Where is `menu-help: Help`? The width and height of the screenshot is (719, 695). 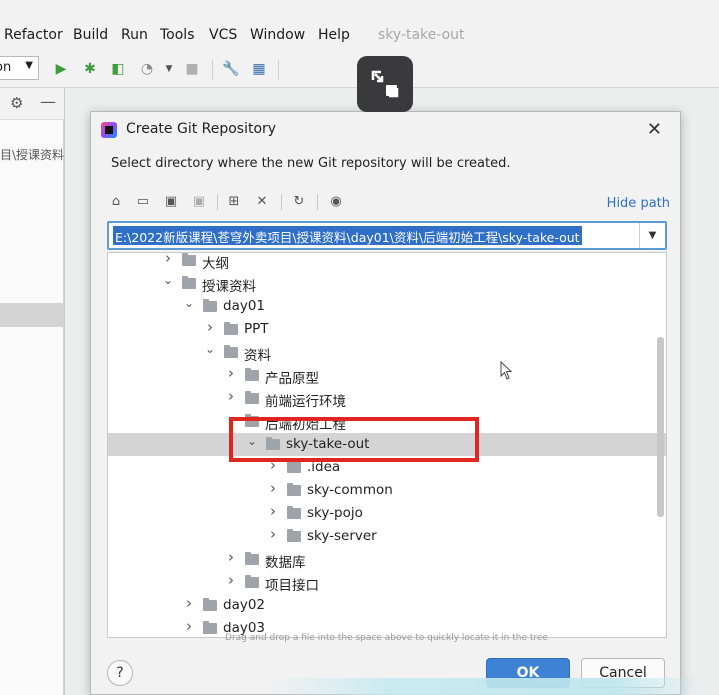 menu-help: Help is located at coordinates (334, 35).